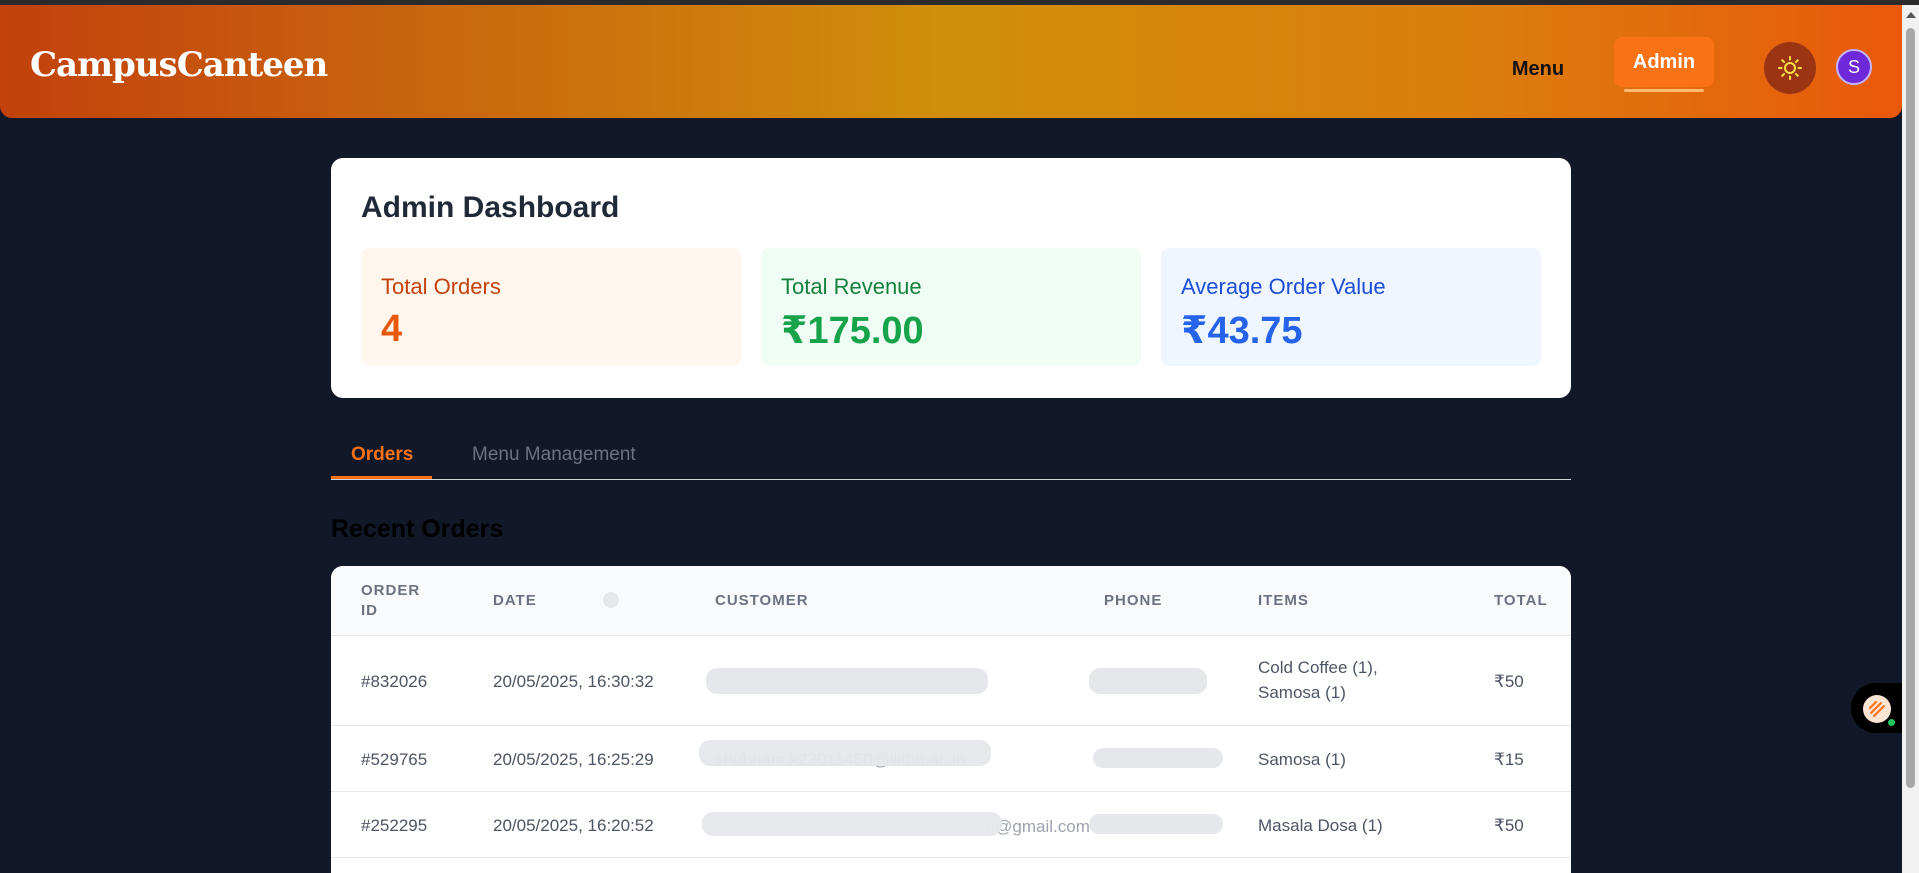 The width and height of the screenshot is (1919, 873). What do you see at coordinates (1320, 825) in the screenshot?
I see `order-items: Masala Dosa (1)` at bounding box center [1320, 825].